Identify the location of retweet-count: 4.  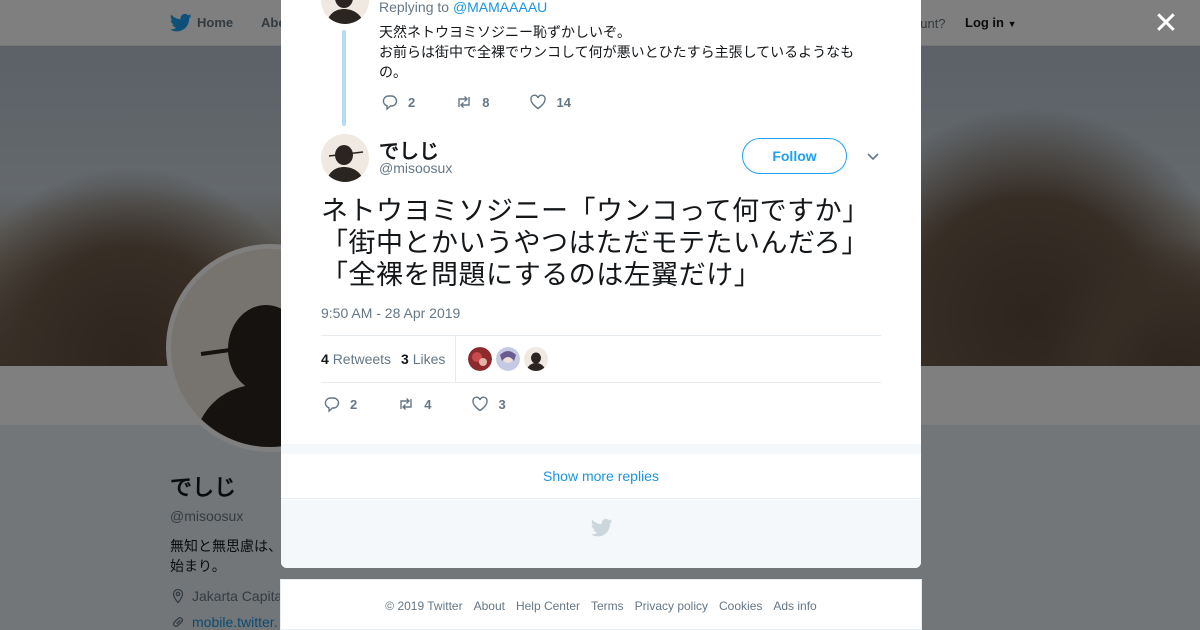
(428, 404).